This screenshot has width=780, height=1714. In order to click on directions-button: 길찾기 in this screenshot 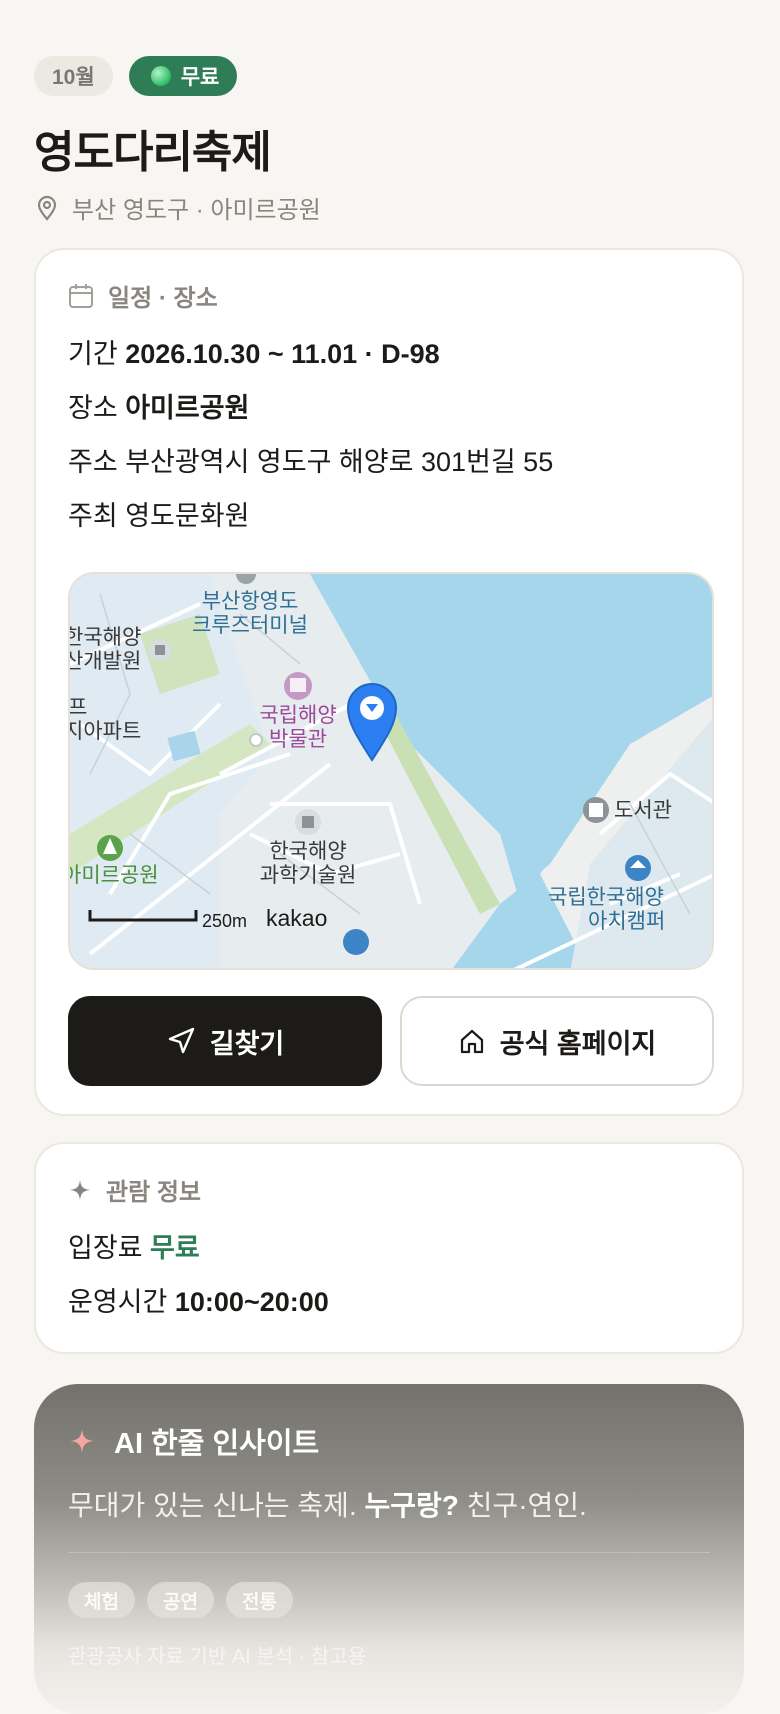, I will do `click(225, 1041)`.